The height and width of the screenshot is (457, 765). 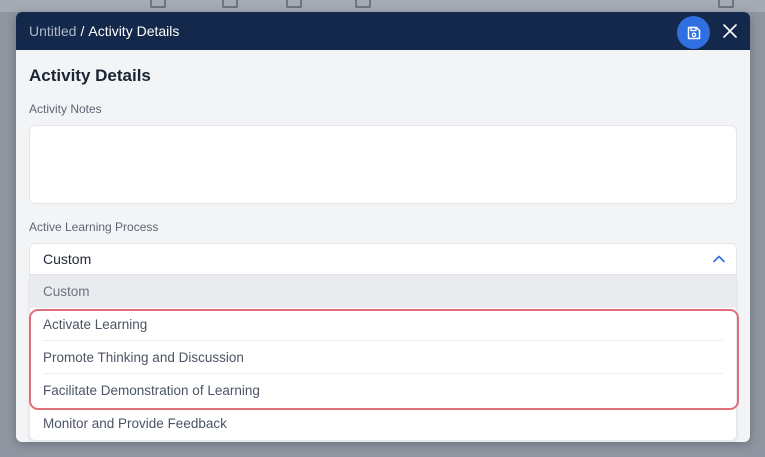 I want to click on page-title: Activity Details, so click(x=90, y=75).